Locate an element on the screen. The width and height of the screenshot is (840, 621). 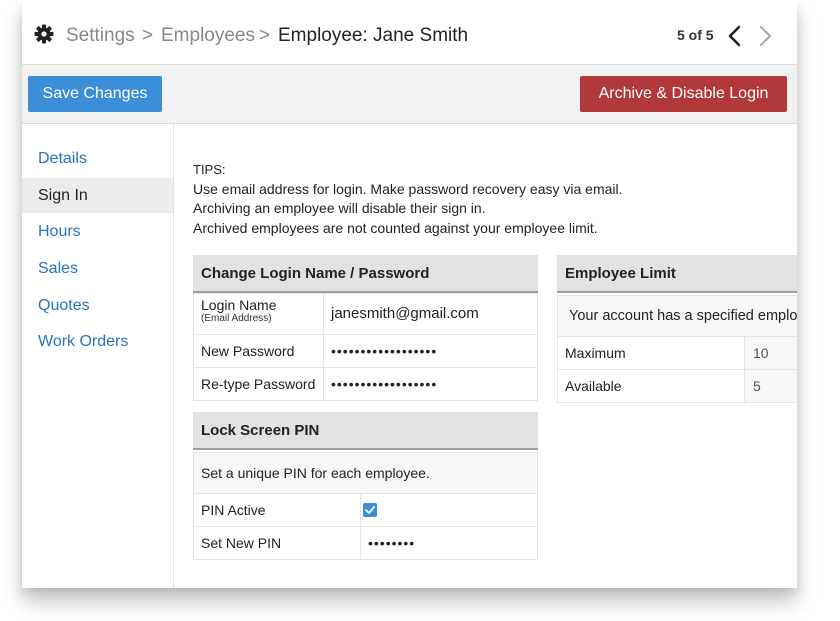
pin-active-cell is located at coordinates (449, 510).